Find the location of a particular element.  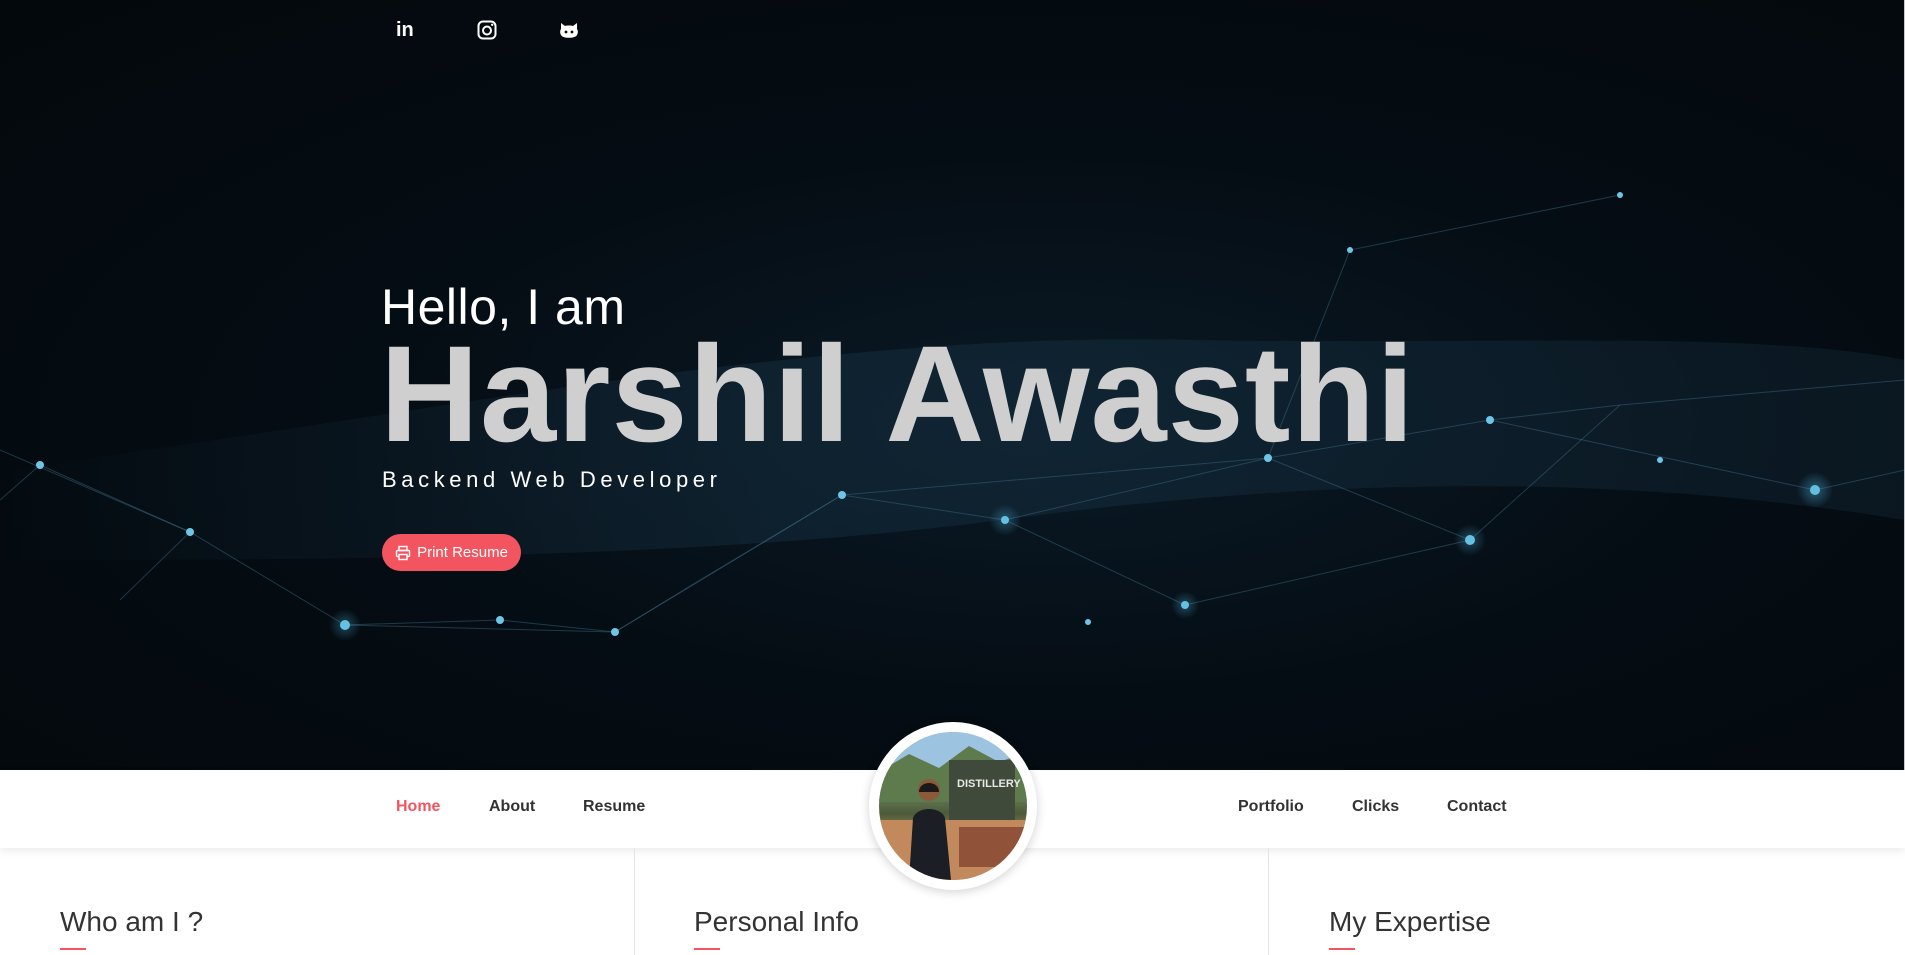

linkedin-icon: in is located at coordinates (405, 29).